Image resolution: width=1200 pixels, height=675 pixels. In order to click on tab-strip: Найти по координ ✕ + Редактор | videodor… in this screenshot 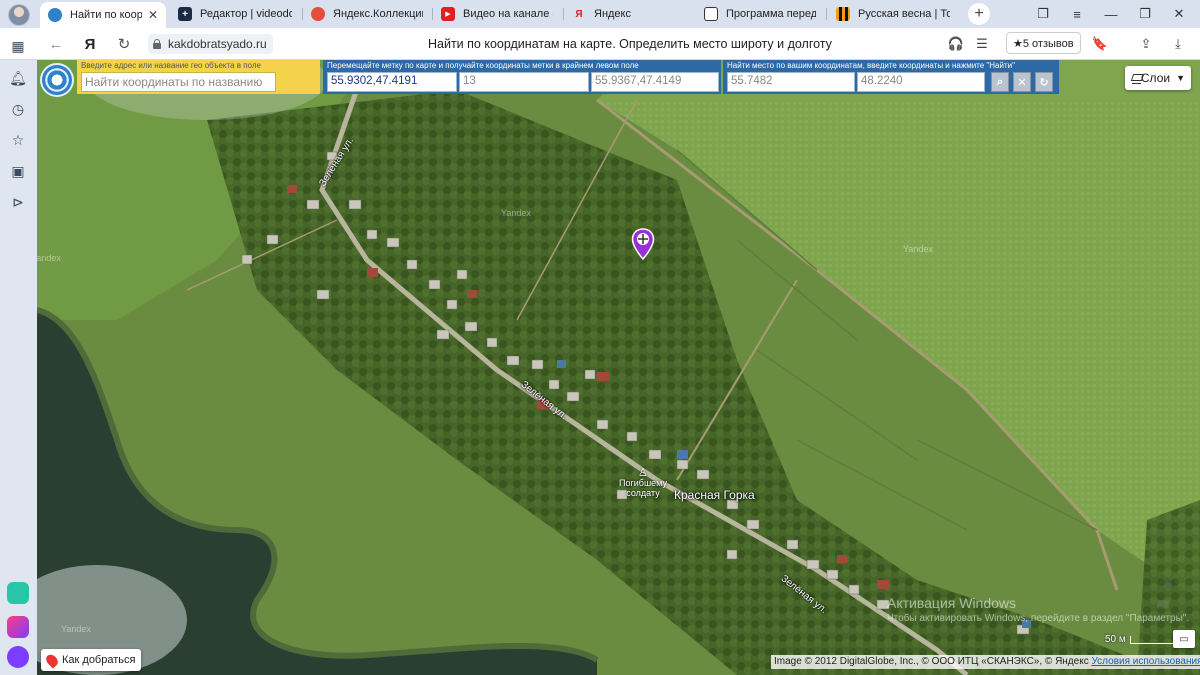, I will do `click(600, 14)`.